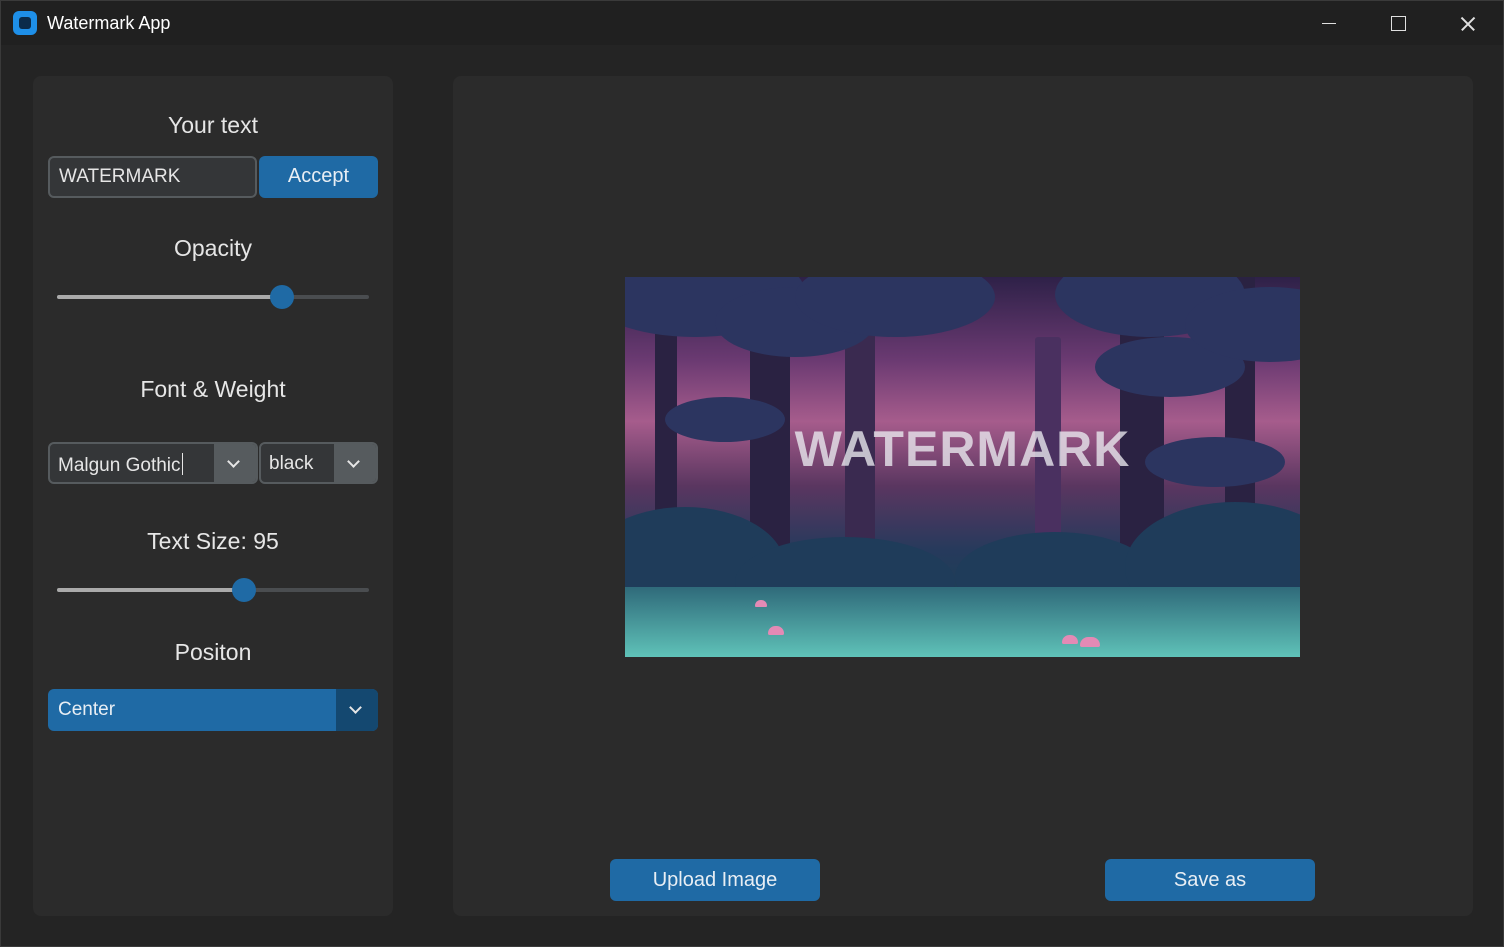 The width and height of the screenshot is (1504, 947). I want to click on opacity-slider, so click(213, 297).